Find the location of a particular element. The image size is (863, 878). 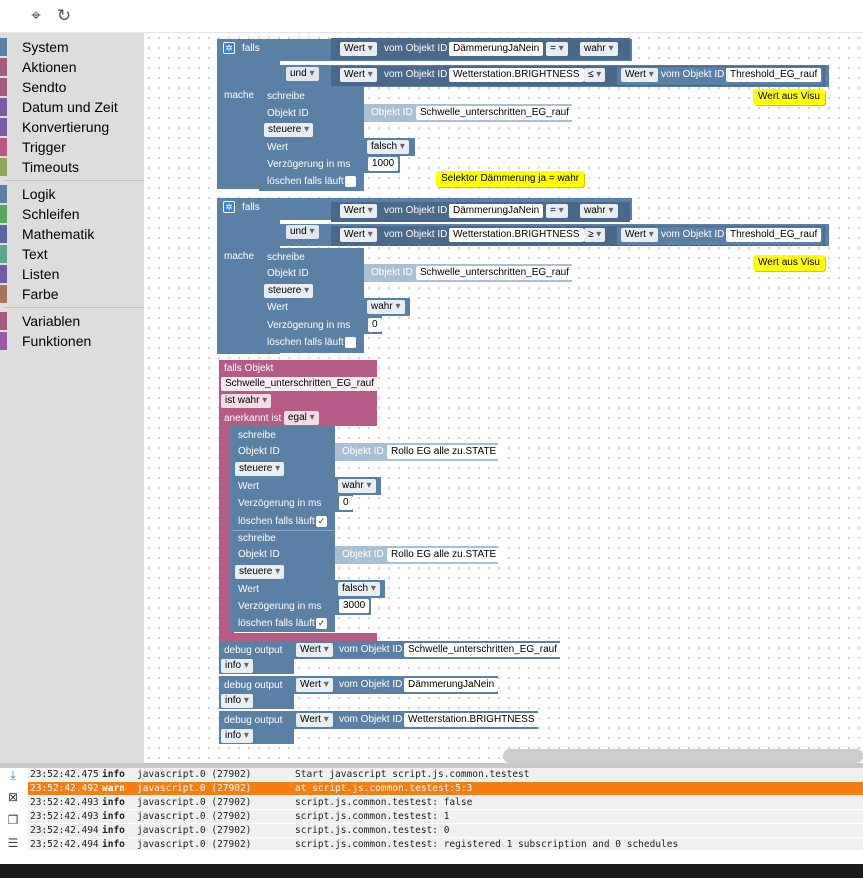

category-timeouts: Timeouts is located at coordinates (72, 167).